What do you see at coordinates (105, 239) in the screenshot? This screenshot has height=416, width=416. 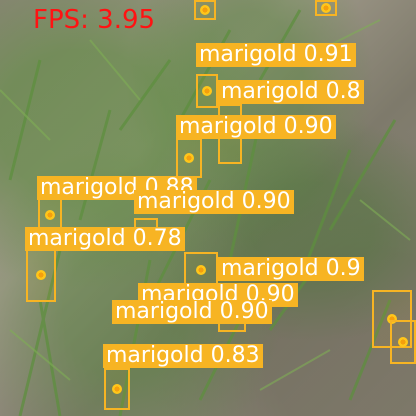 I see `detection-label: marigold 0.78` at bounding box center [105, 239].